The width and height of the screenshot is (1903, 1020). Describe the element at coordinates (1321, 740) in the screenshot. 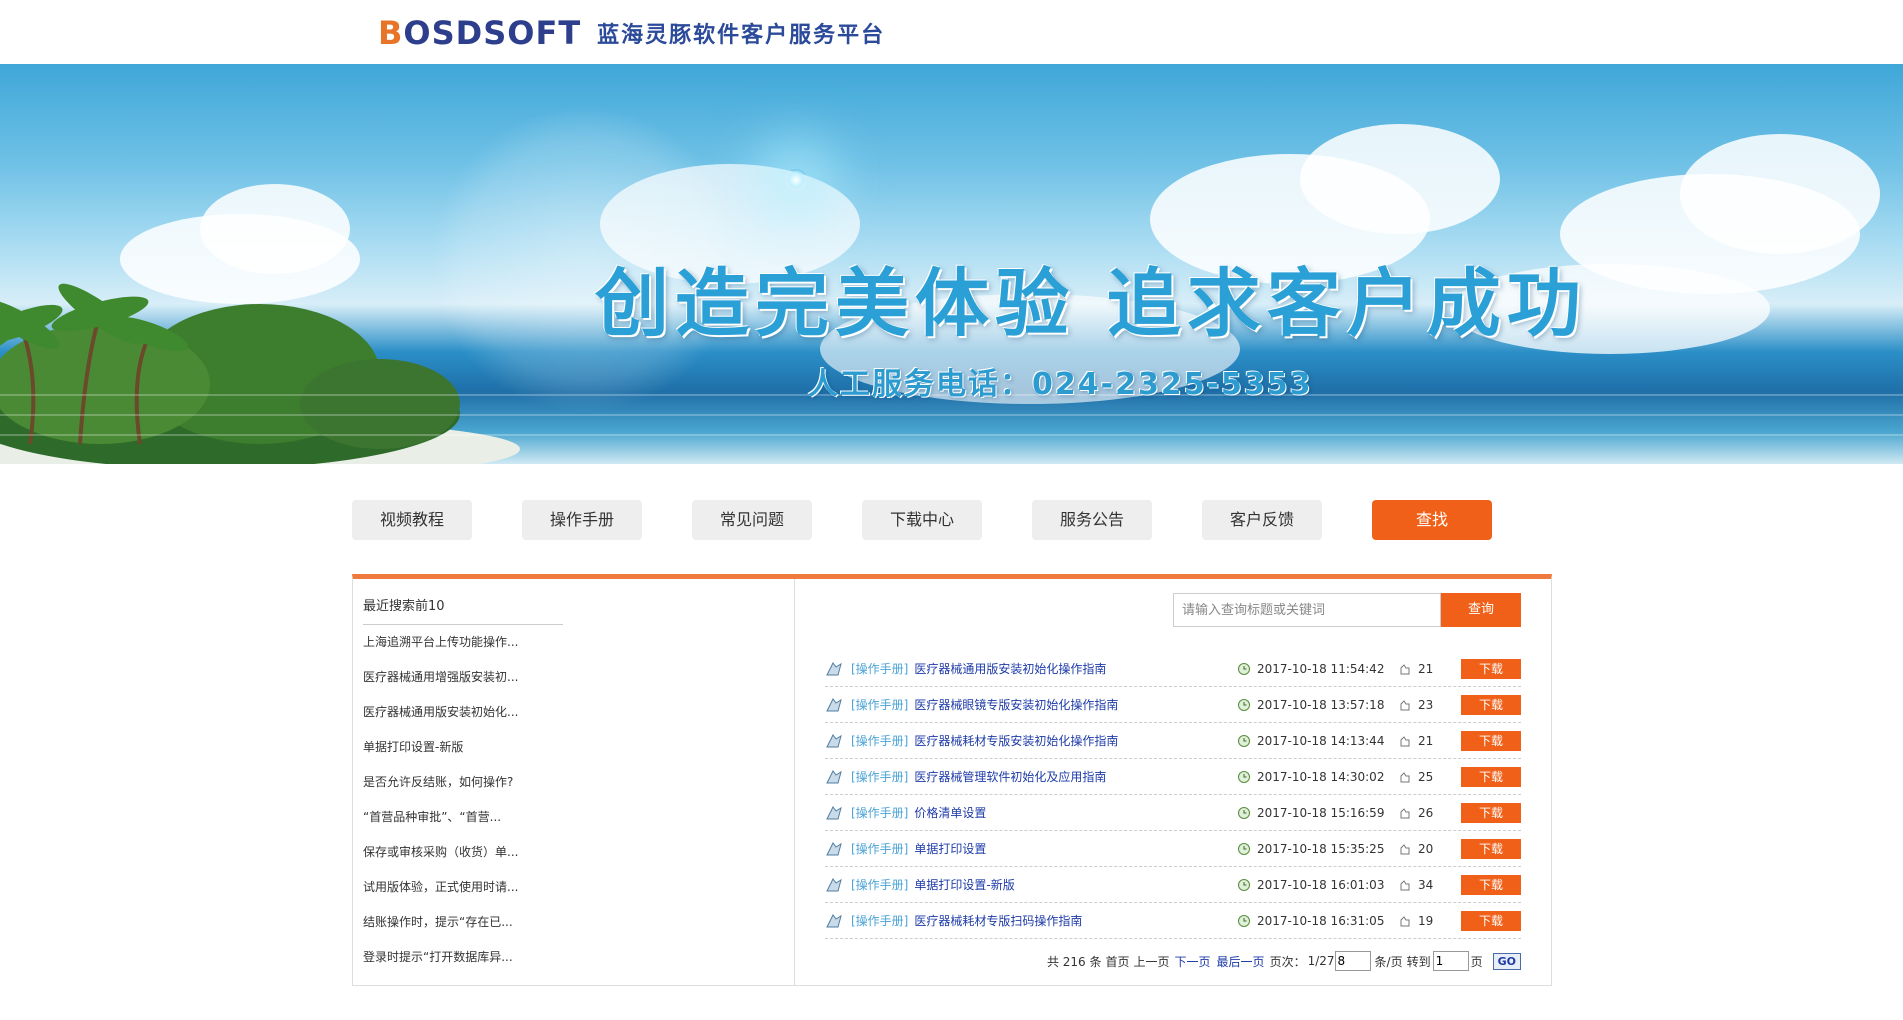

I see `result-time-text: 2017-10-18 14:13:44` at that location.